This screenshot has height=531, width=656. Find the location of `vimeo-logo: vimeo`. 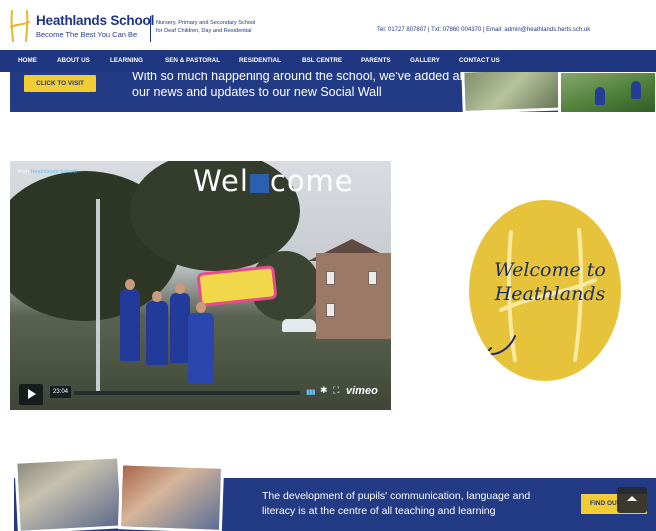

vimeo-logo: vimeo is located at coordinates (362, 391).